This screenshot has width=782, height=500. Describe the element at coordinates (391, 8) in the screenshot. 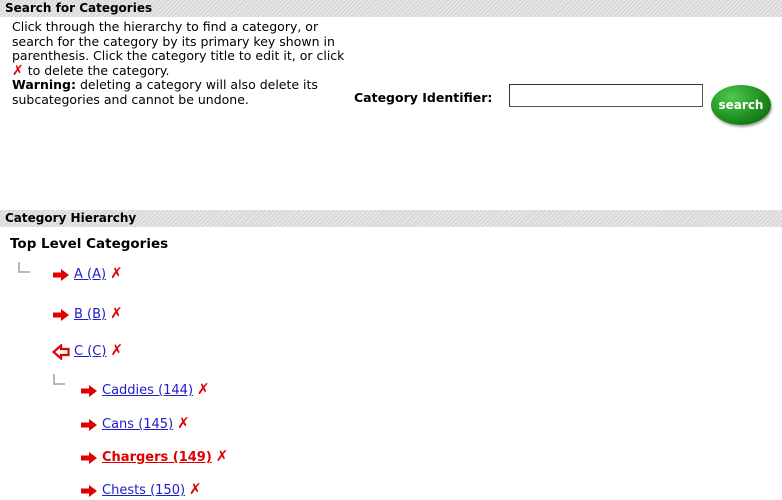

I see `search-section-header: Search for Categories` at that location.